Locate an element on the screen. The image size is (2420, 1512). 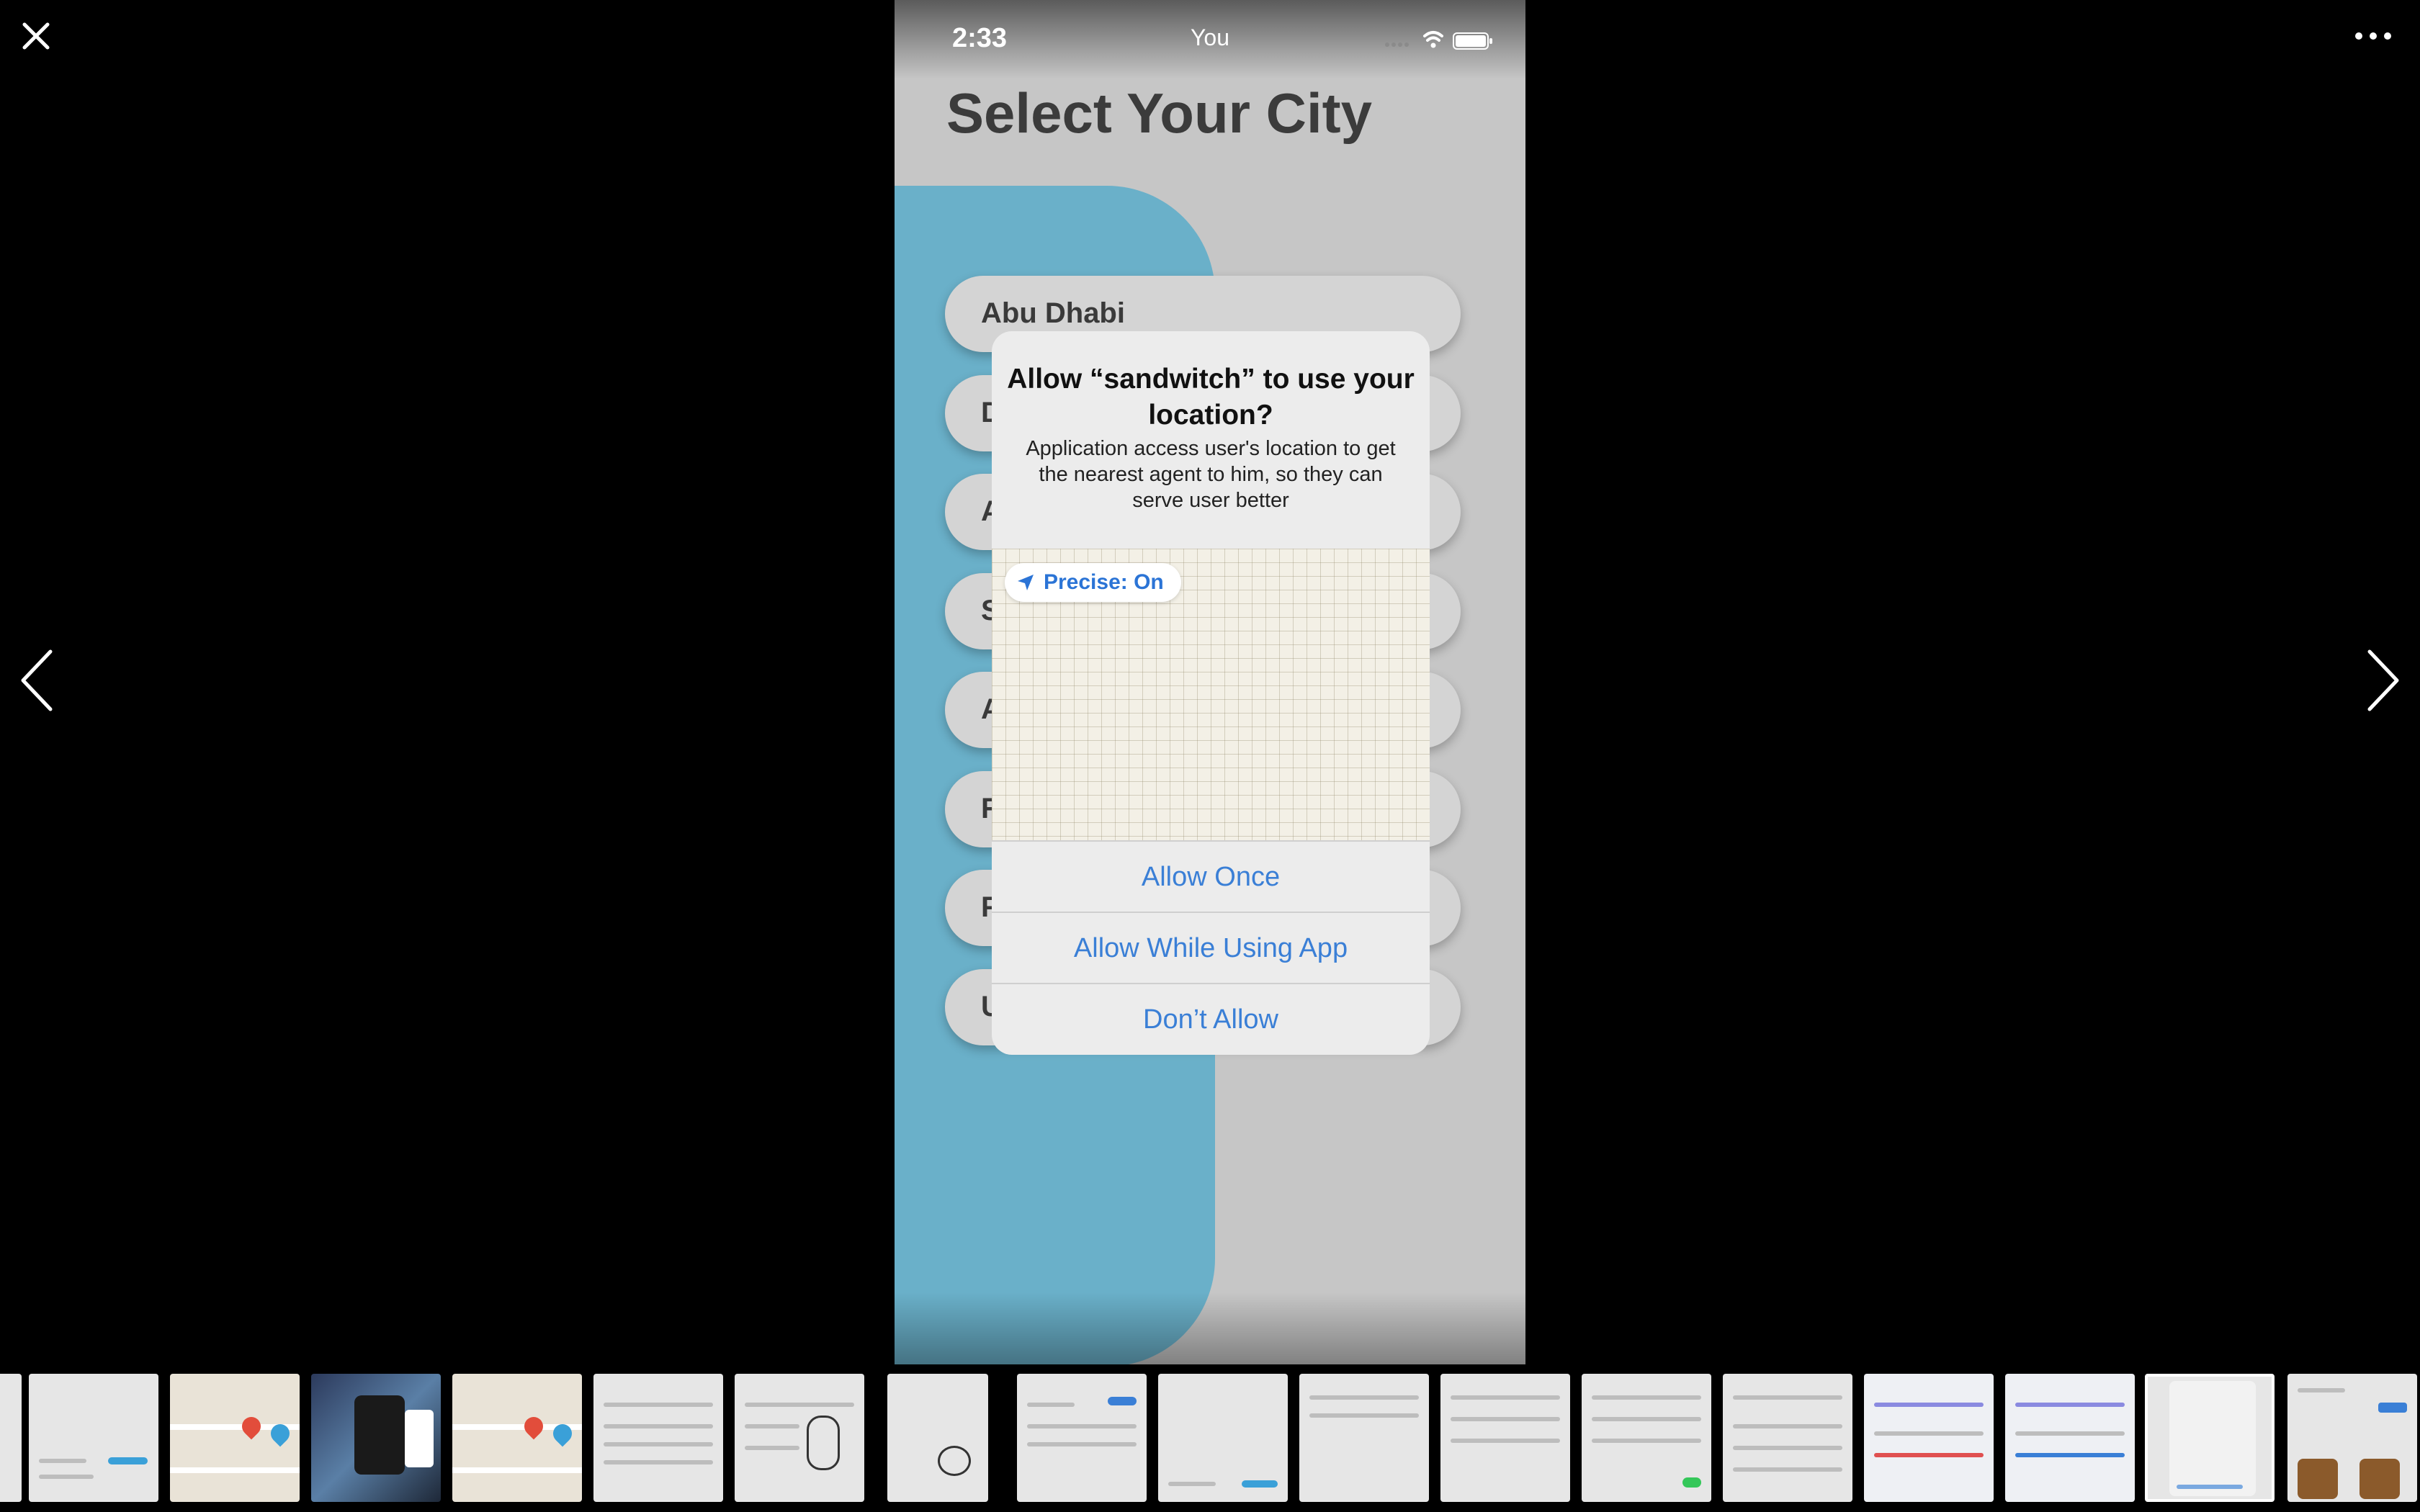
dont-allow-button: Don’t Allow is located at coordinates (1211, 1019).